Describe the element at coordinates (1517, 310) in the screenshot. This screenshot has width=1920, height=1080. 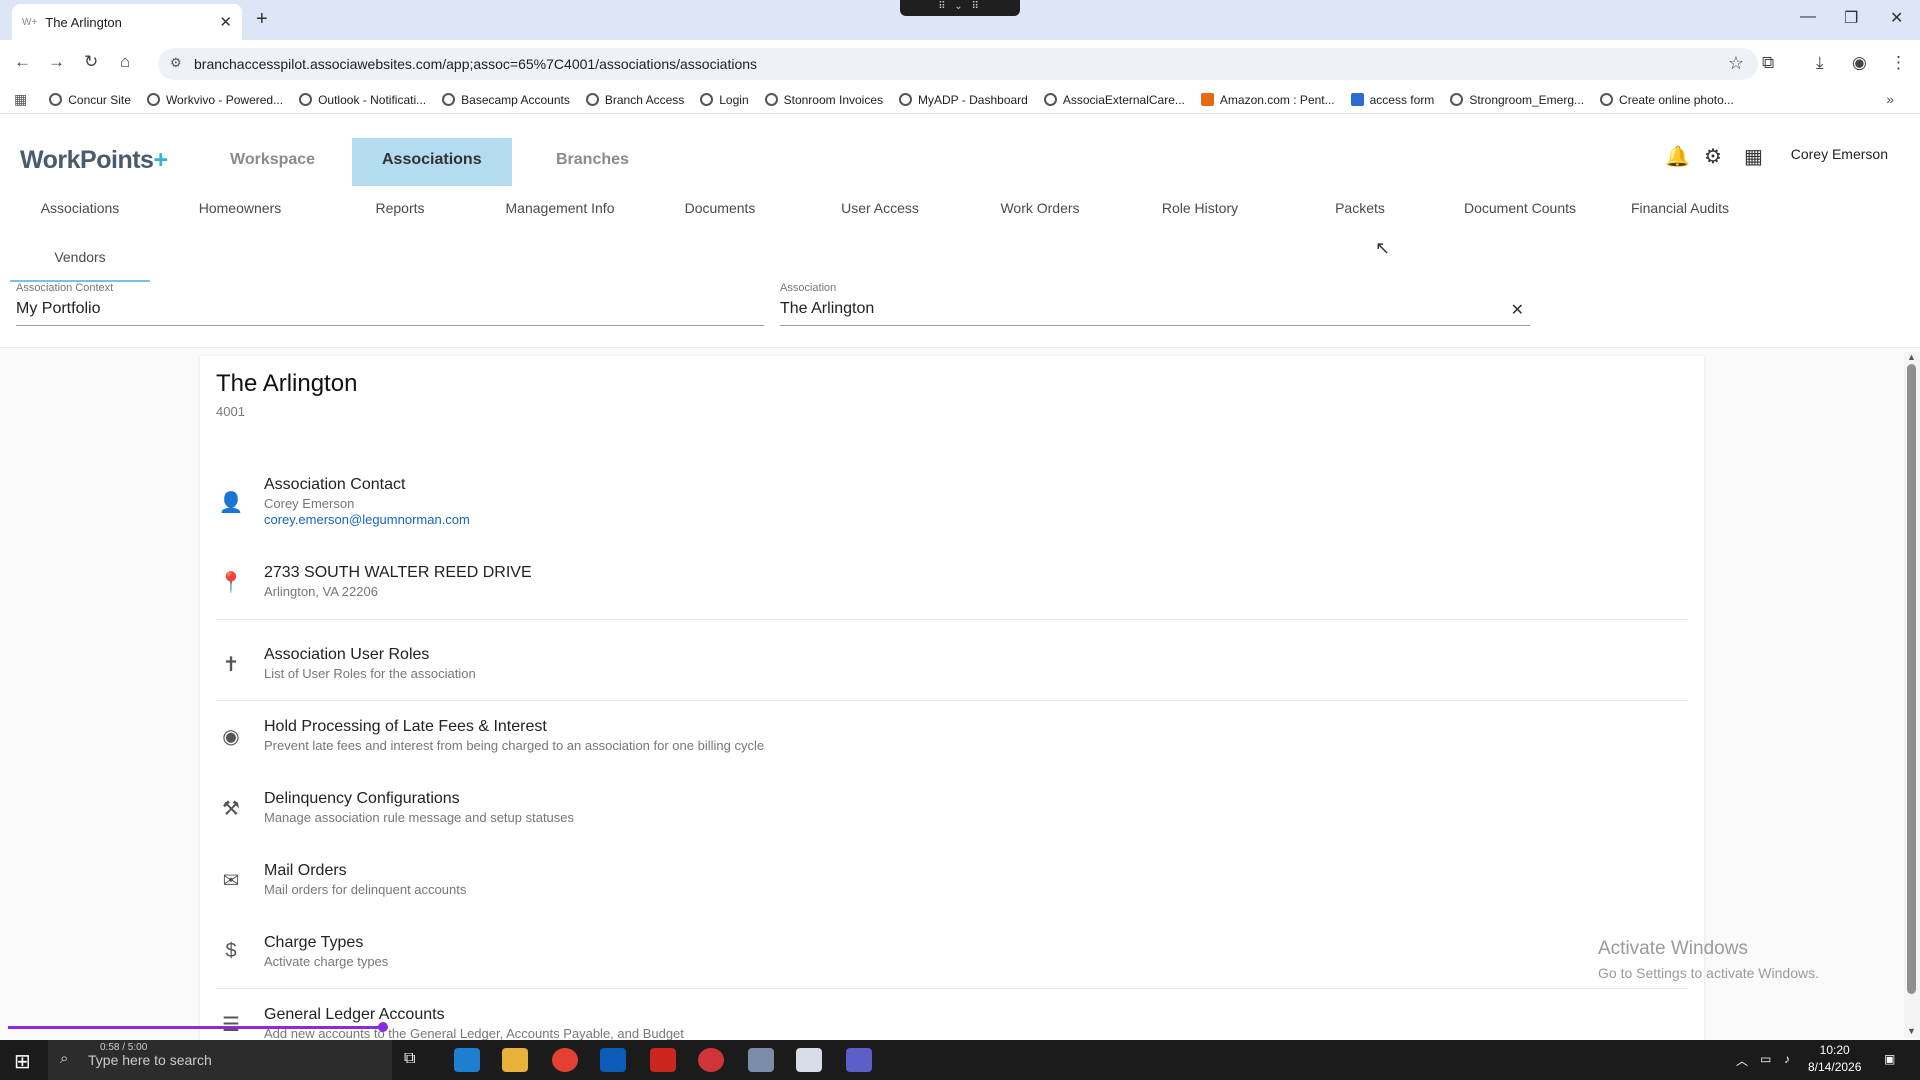
I see `clear-icon: ✕` at that location.